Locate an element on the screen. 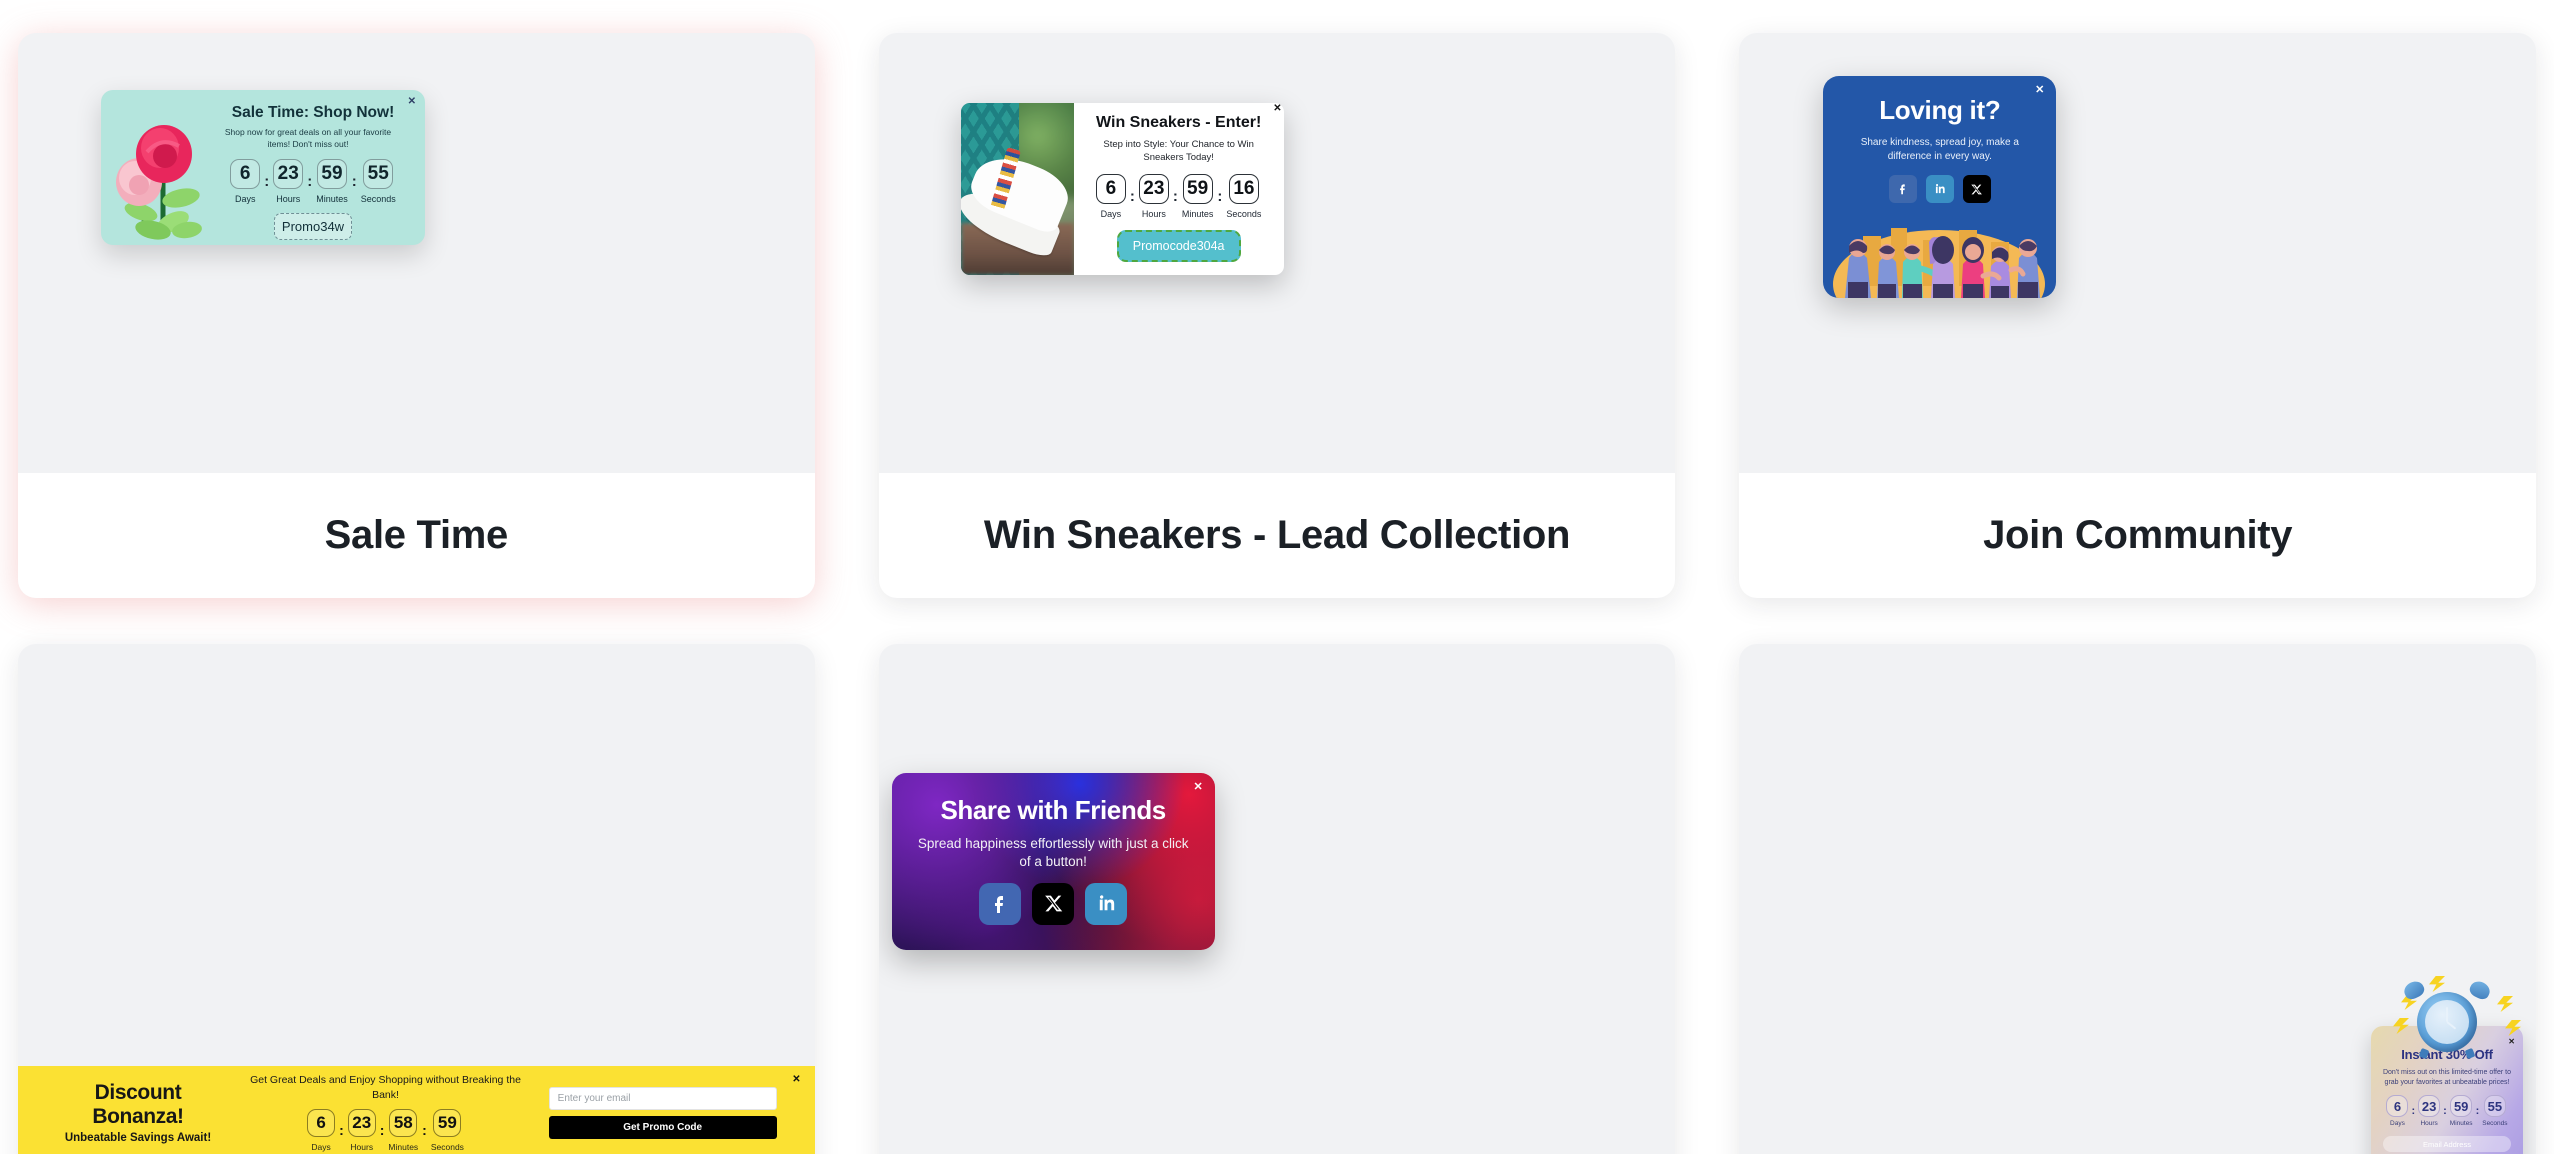 The height and width of the screenshot is (1154, 2554). card-title: Join Community is located at coordinates (2138, 535).